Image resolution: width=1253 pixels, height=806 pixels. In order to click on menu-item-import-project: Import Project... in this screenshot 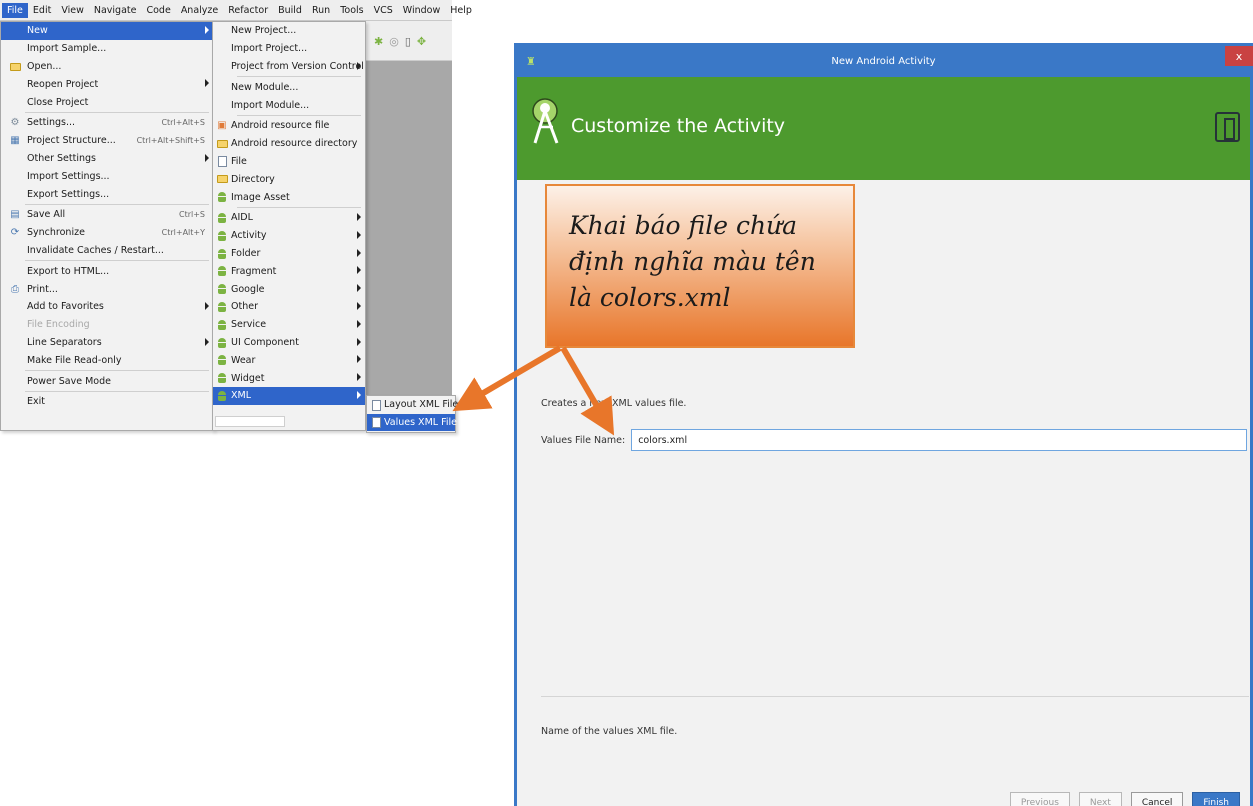, I will do `click(289, 49)`.